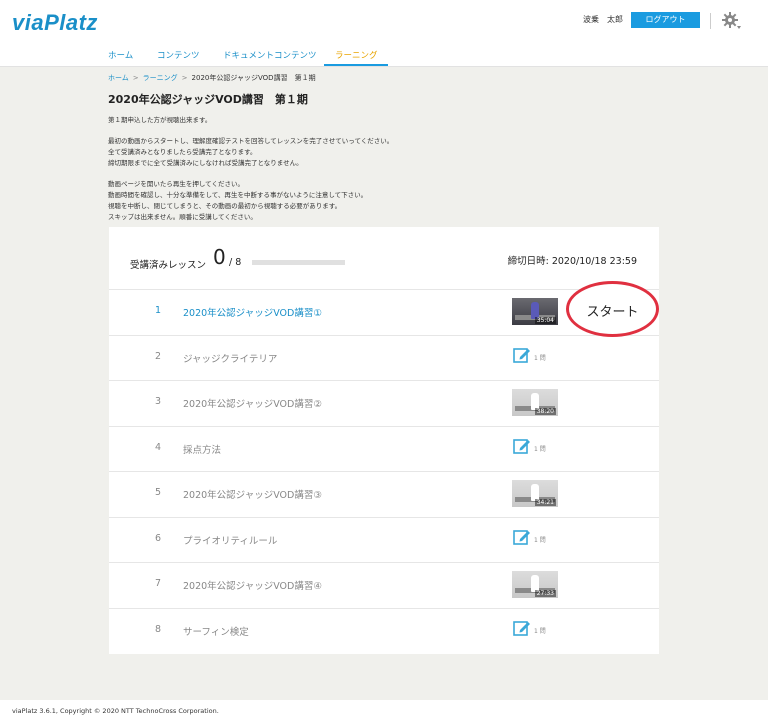  I want to click on lesson-number: 7, so click(158, 583).